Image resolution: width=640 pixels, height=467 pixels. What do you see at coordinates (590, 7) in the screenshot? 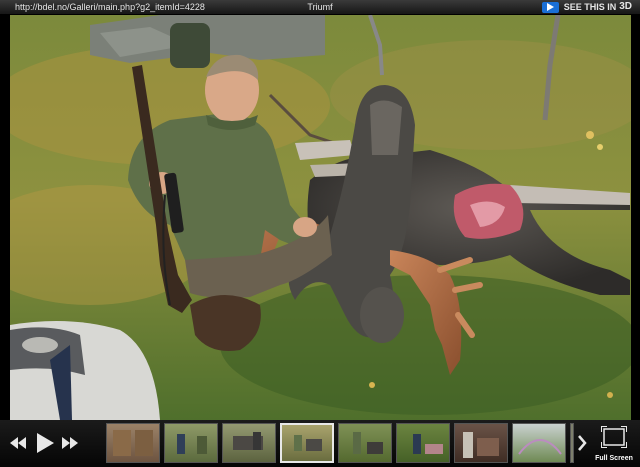
I see `see-in-3d-label: SEE THIS IN` at bounding box center [590, 7].